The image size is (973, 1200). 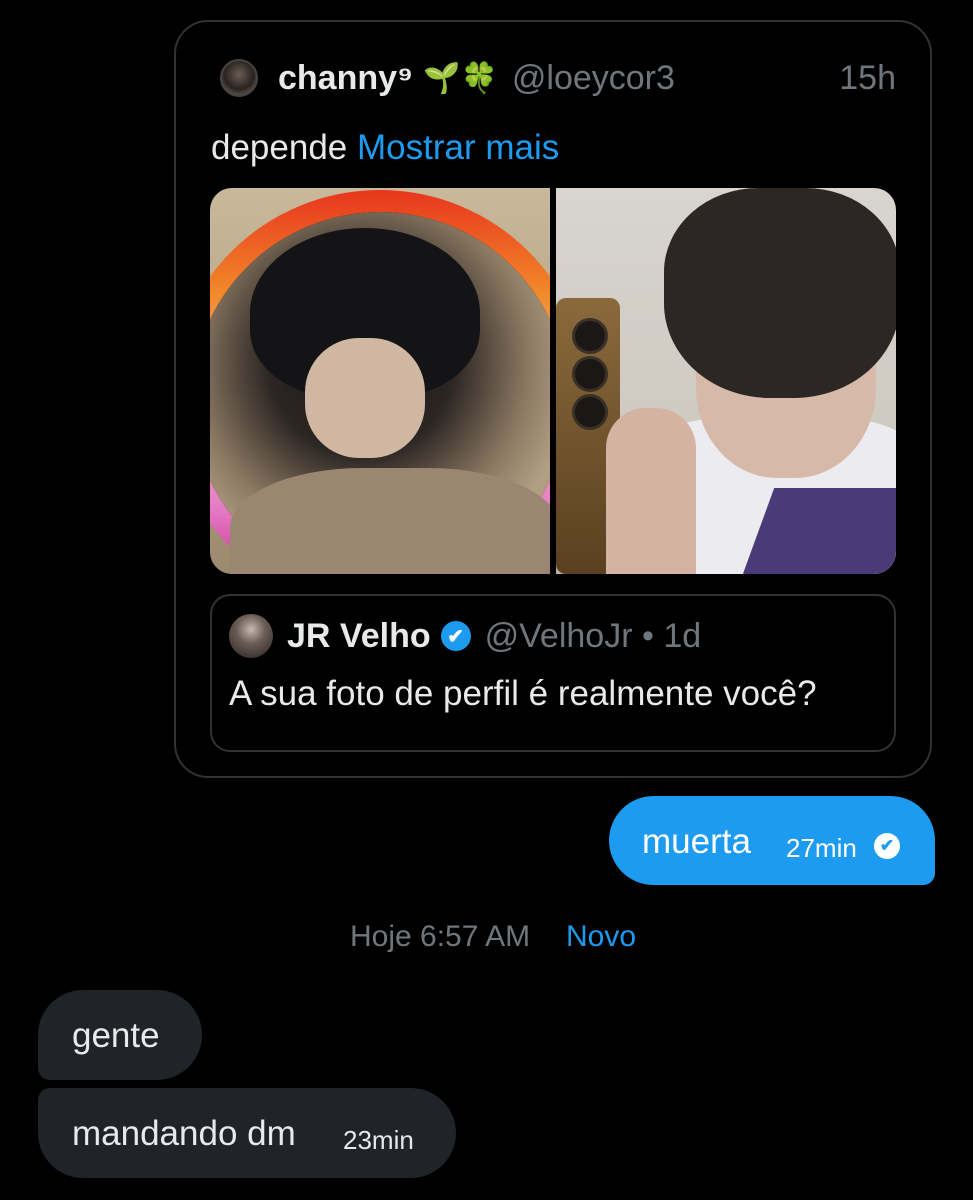 I want to click on author-display-name: channy⁹, so click(x=345, y=78).